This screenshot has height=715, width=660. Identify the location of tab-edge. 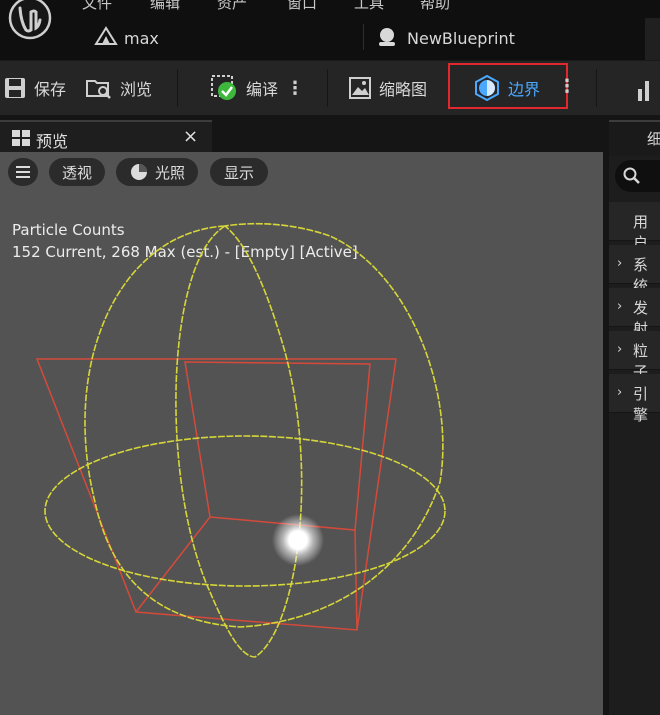
(652, 39).